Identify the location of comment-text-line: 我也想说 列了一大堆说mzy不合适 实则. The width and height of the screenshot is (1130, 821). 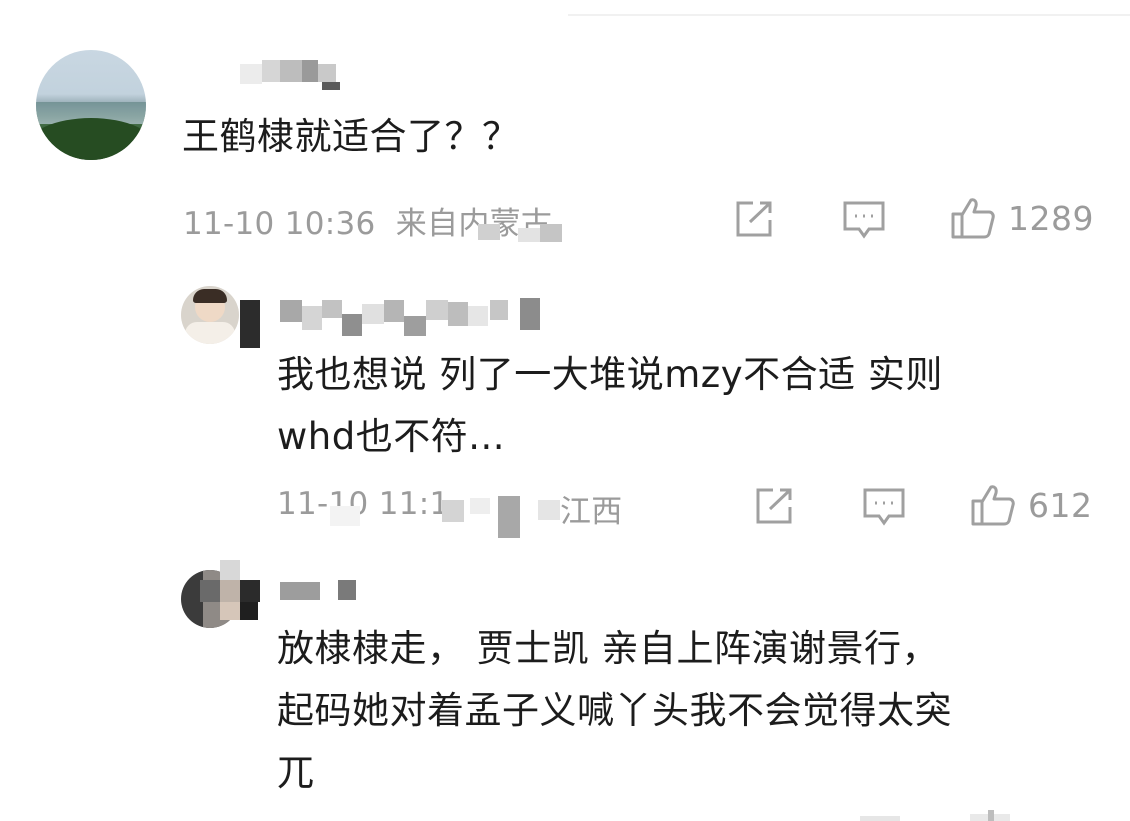
(610, 374).